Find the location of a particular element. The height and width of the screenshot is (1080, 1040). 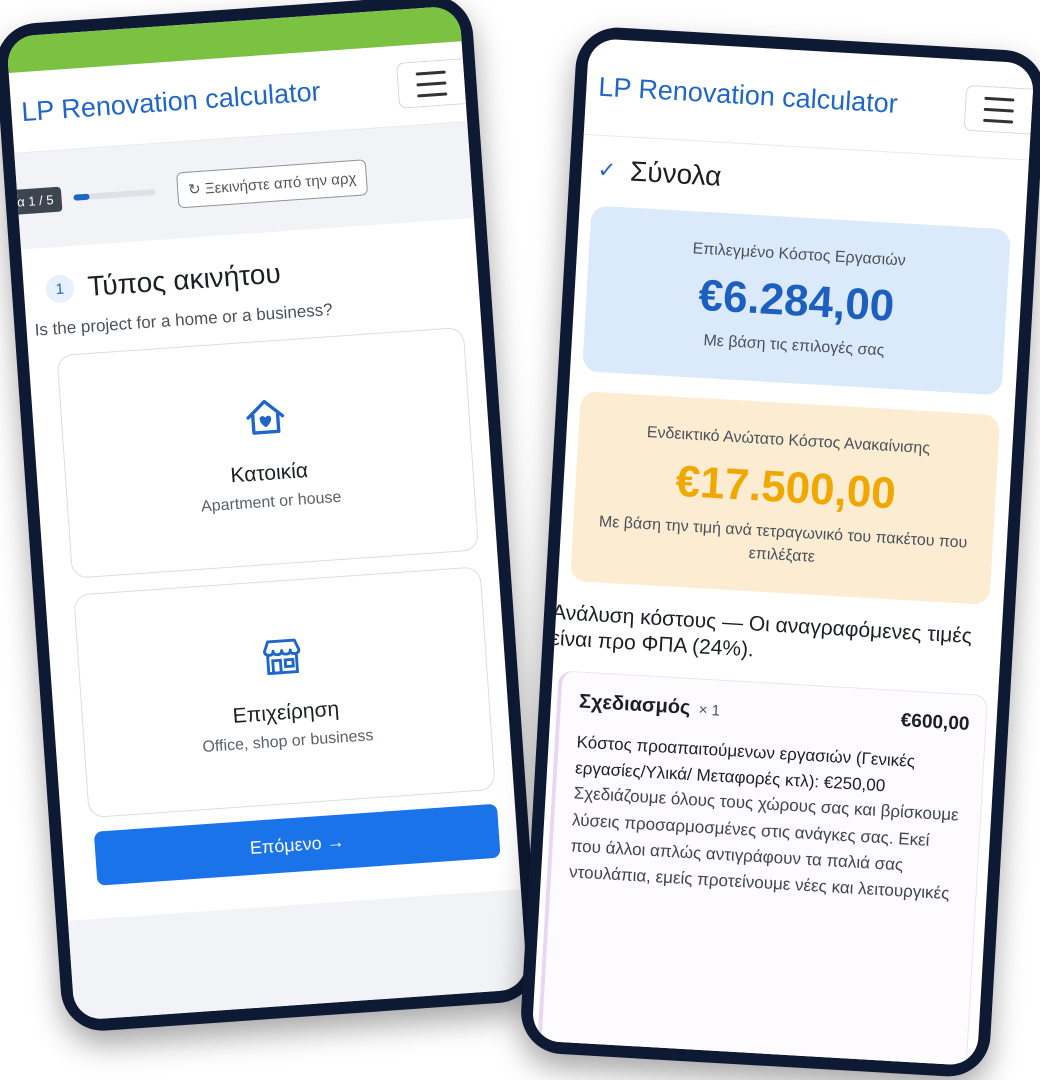

option-card-business: Επιχείρηση Office, shop or business is located at coordinates (284, 692).